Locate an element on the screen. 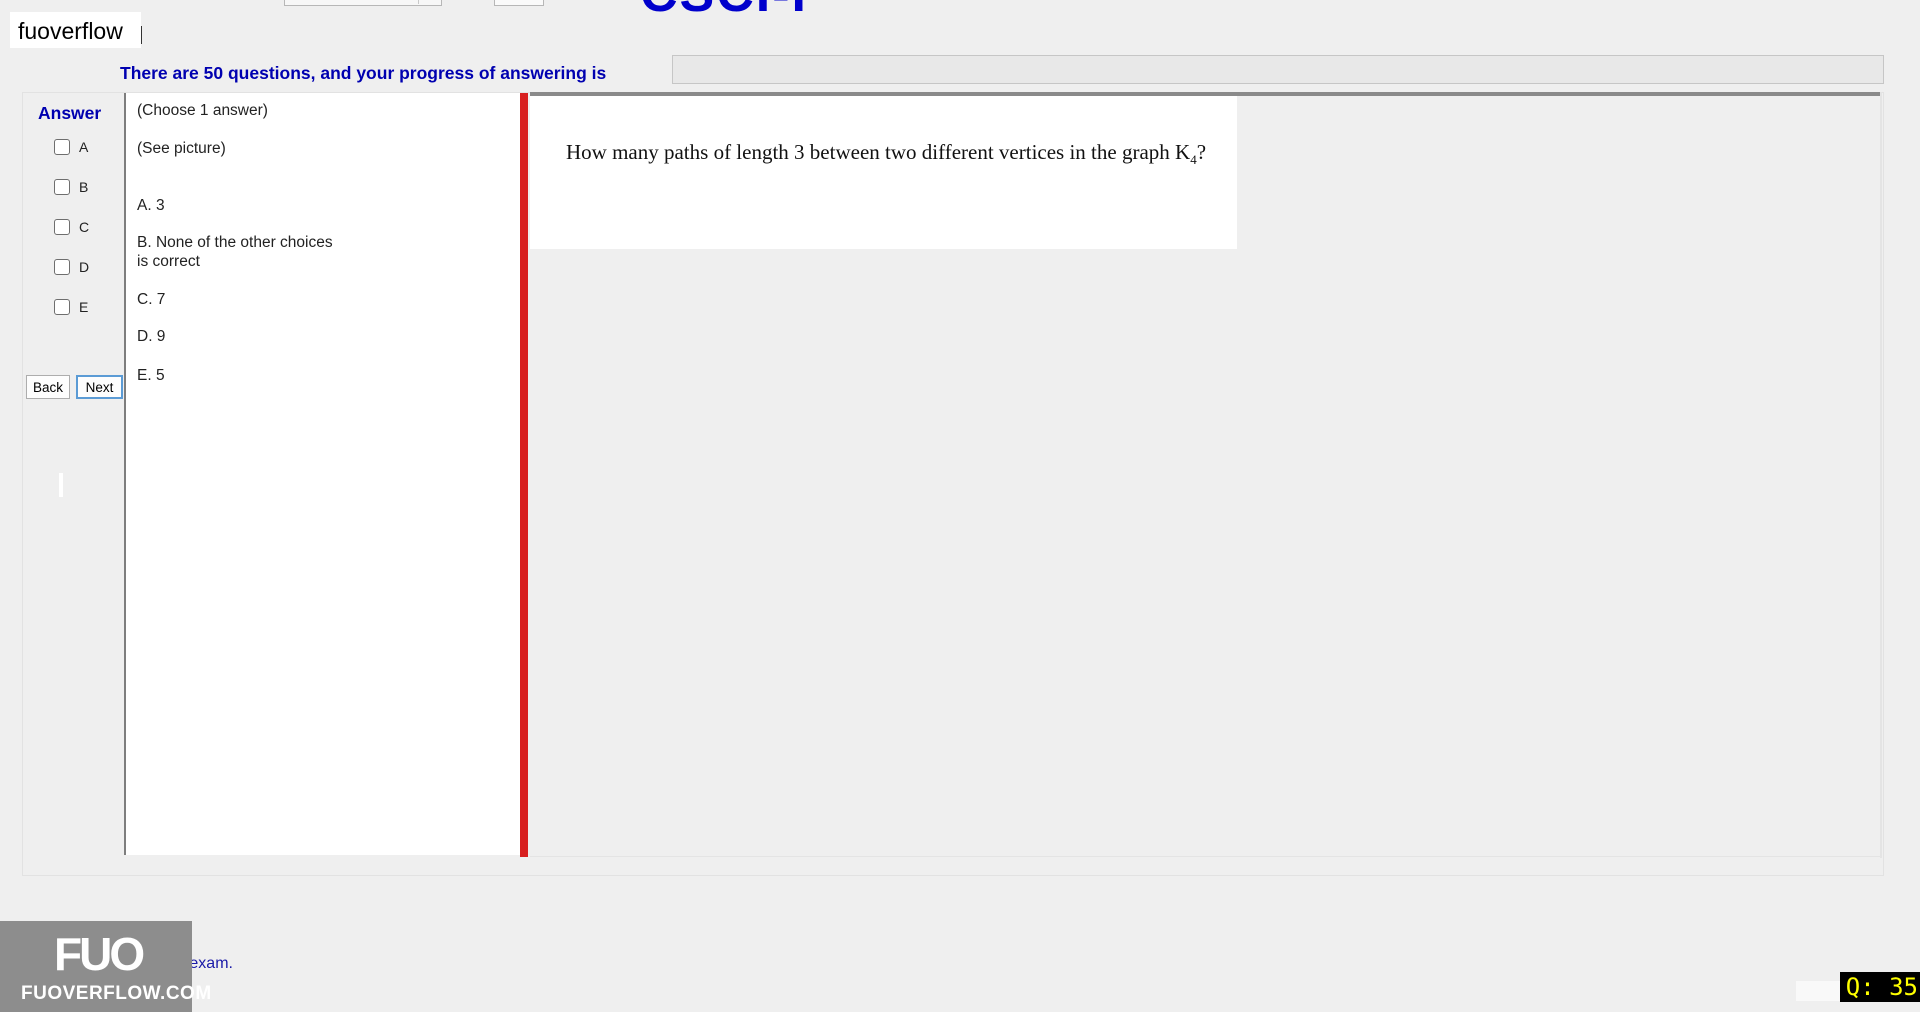 Image resolution: width=1920 pixels, height=1012 pixels. choose-instruction: (Choose 1 answer) is located at coordinates (202, 110).